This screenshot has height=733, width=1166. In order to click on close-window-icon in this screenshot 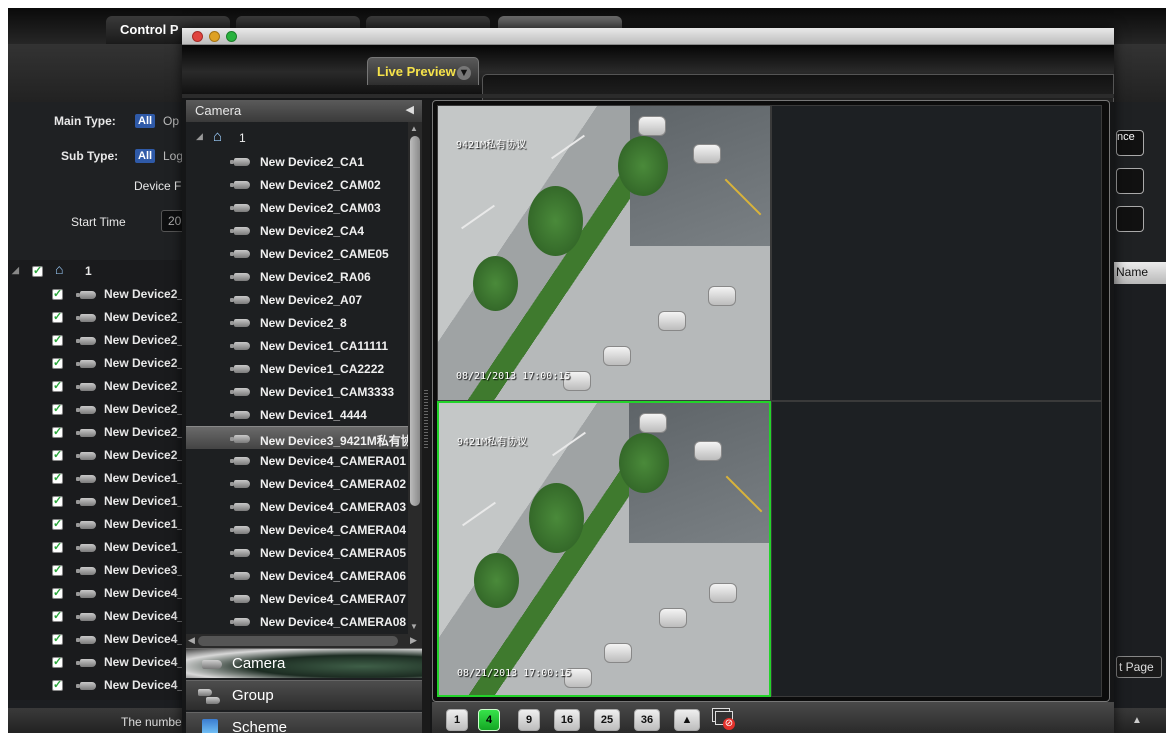, I will do `click(197, 36)`.